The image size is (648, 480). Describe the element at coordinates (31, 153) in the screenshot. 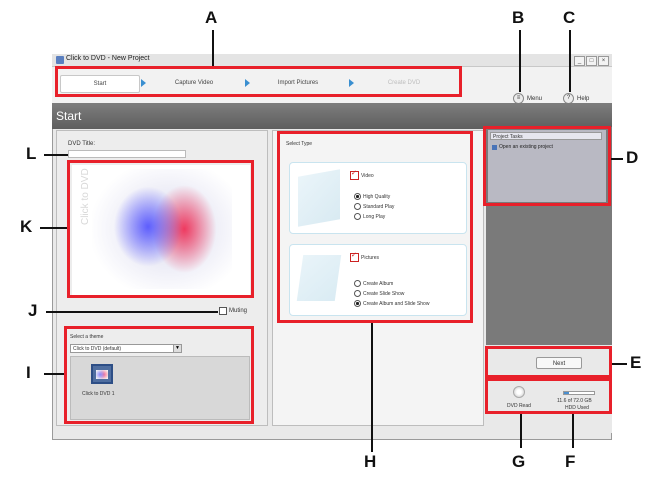

I see `label-l: L` at that location.